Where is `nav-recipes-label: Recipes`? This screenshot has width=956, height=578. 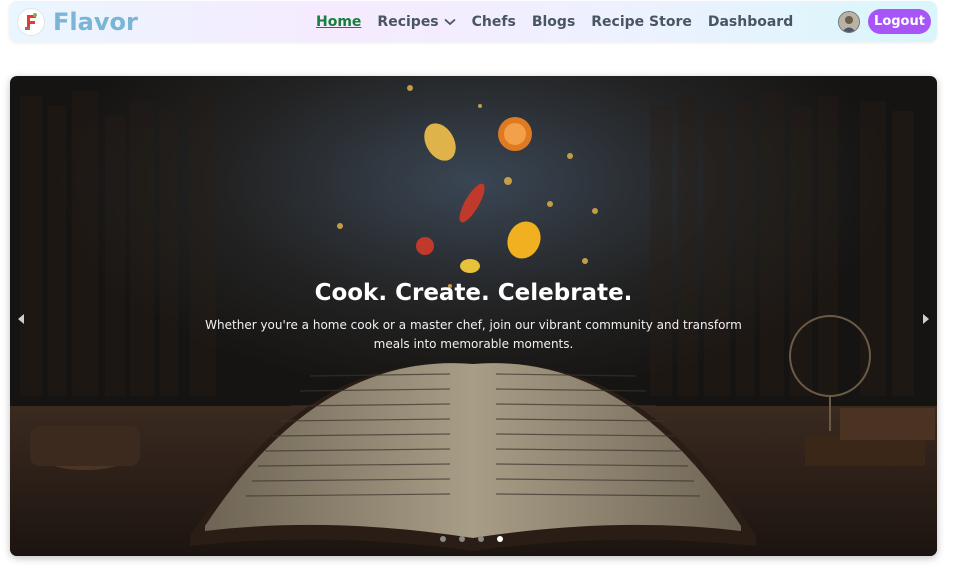 nav-recipes-label: Recipes is located at coordinates (408, 22).